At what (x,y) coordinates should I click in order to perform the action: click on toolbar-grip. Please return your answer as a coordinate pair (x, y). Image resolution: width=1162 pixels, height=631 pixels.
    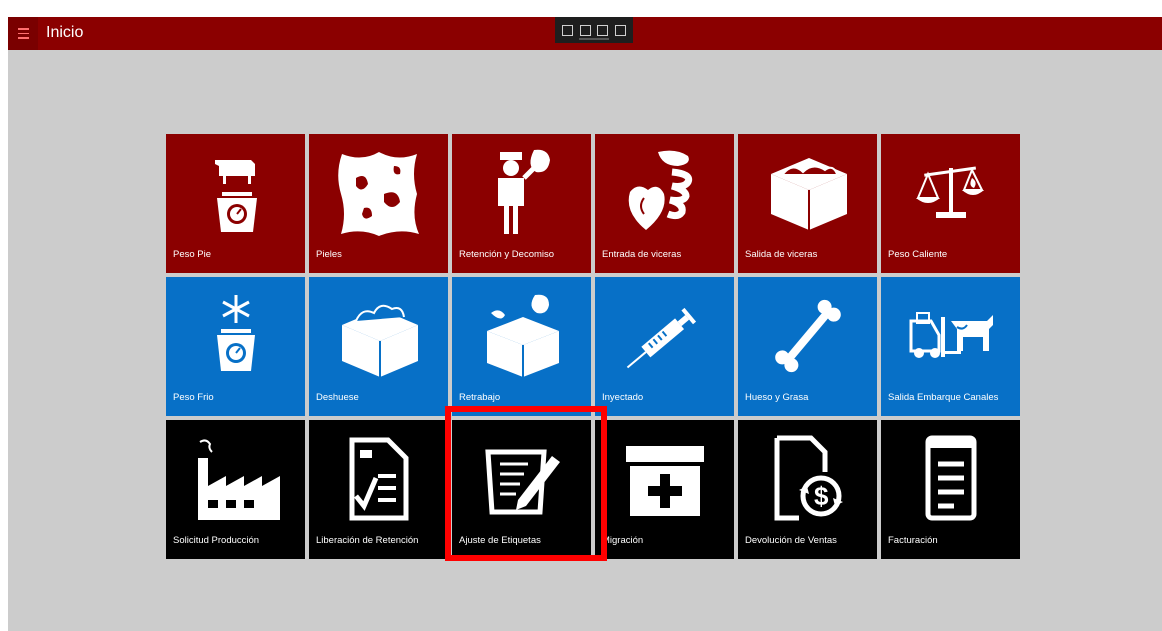
    Looking at the image, I should click on (594, 39).